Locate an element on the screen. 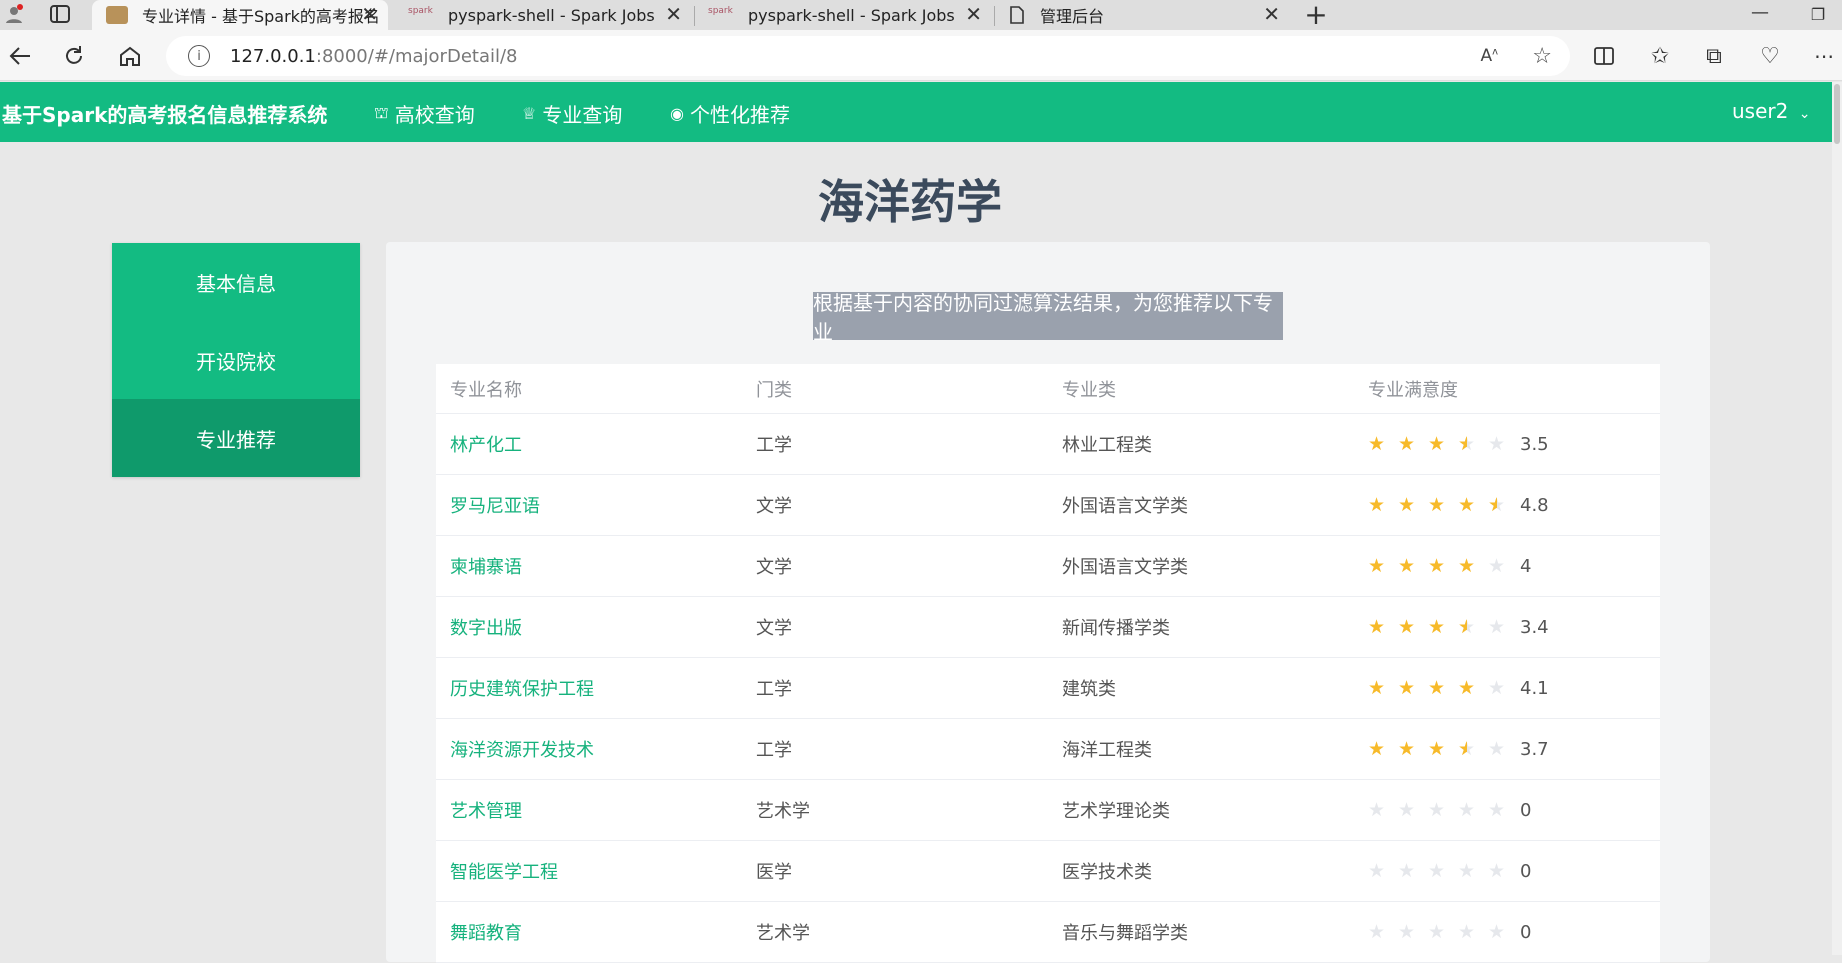 The width and height of the screenshot is (1842, 963). major-name-link: 艺术管理 is located at coordinates (486, 810).